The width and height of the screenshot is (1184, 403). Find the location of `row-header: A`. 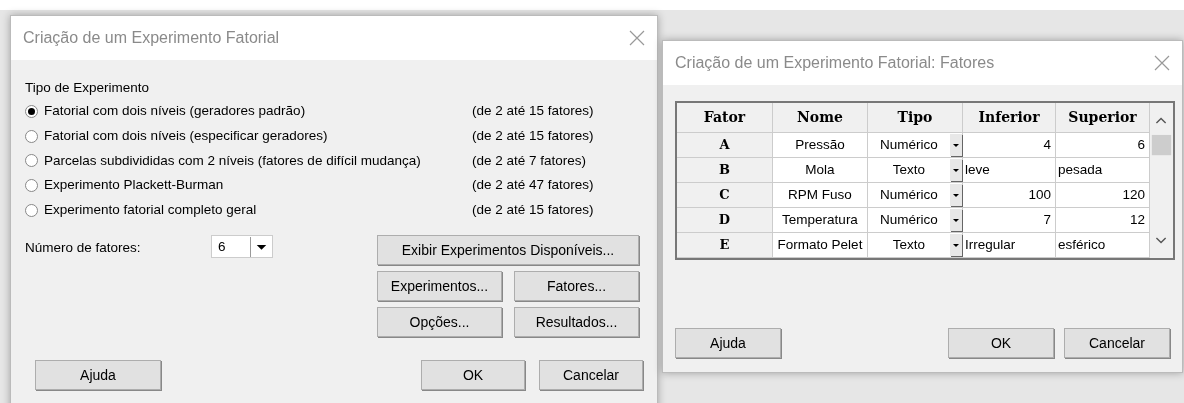

row-header: A is located at coordinates (725, 145).